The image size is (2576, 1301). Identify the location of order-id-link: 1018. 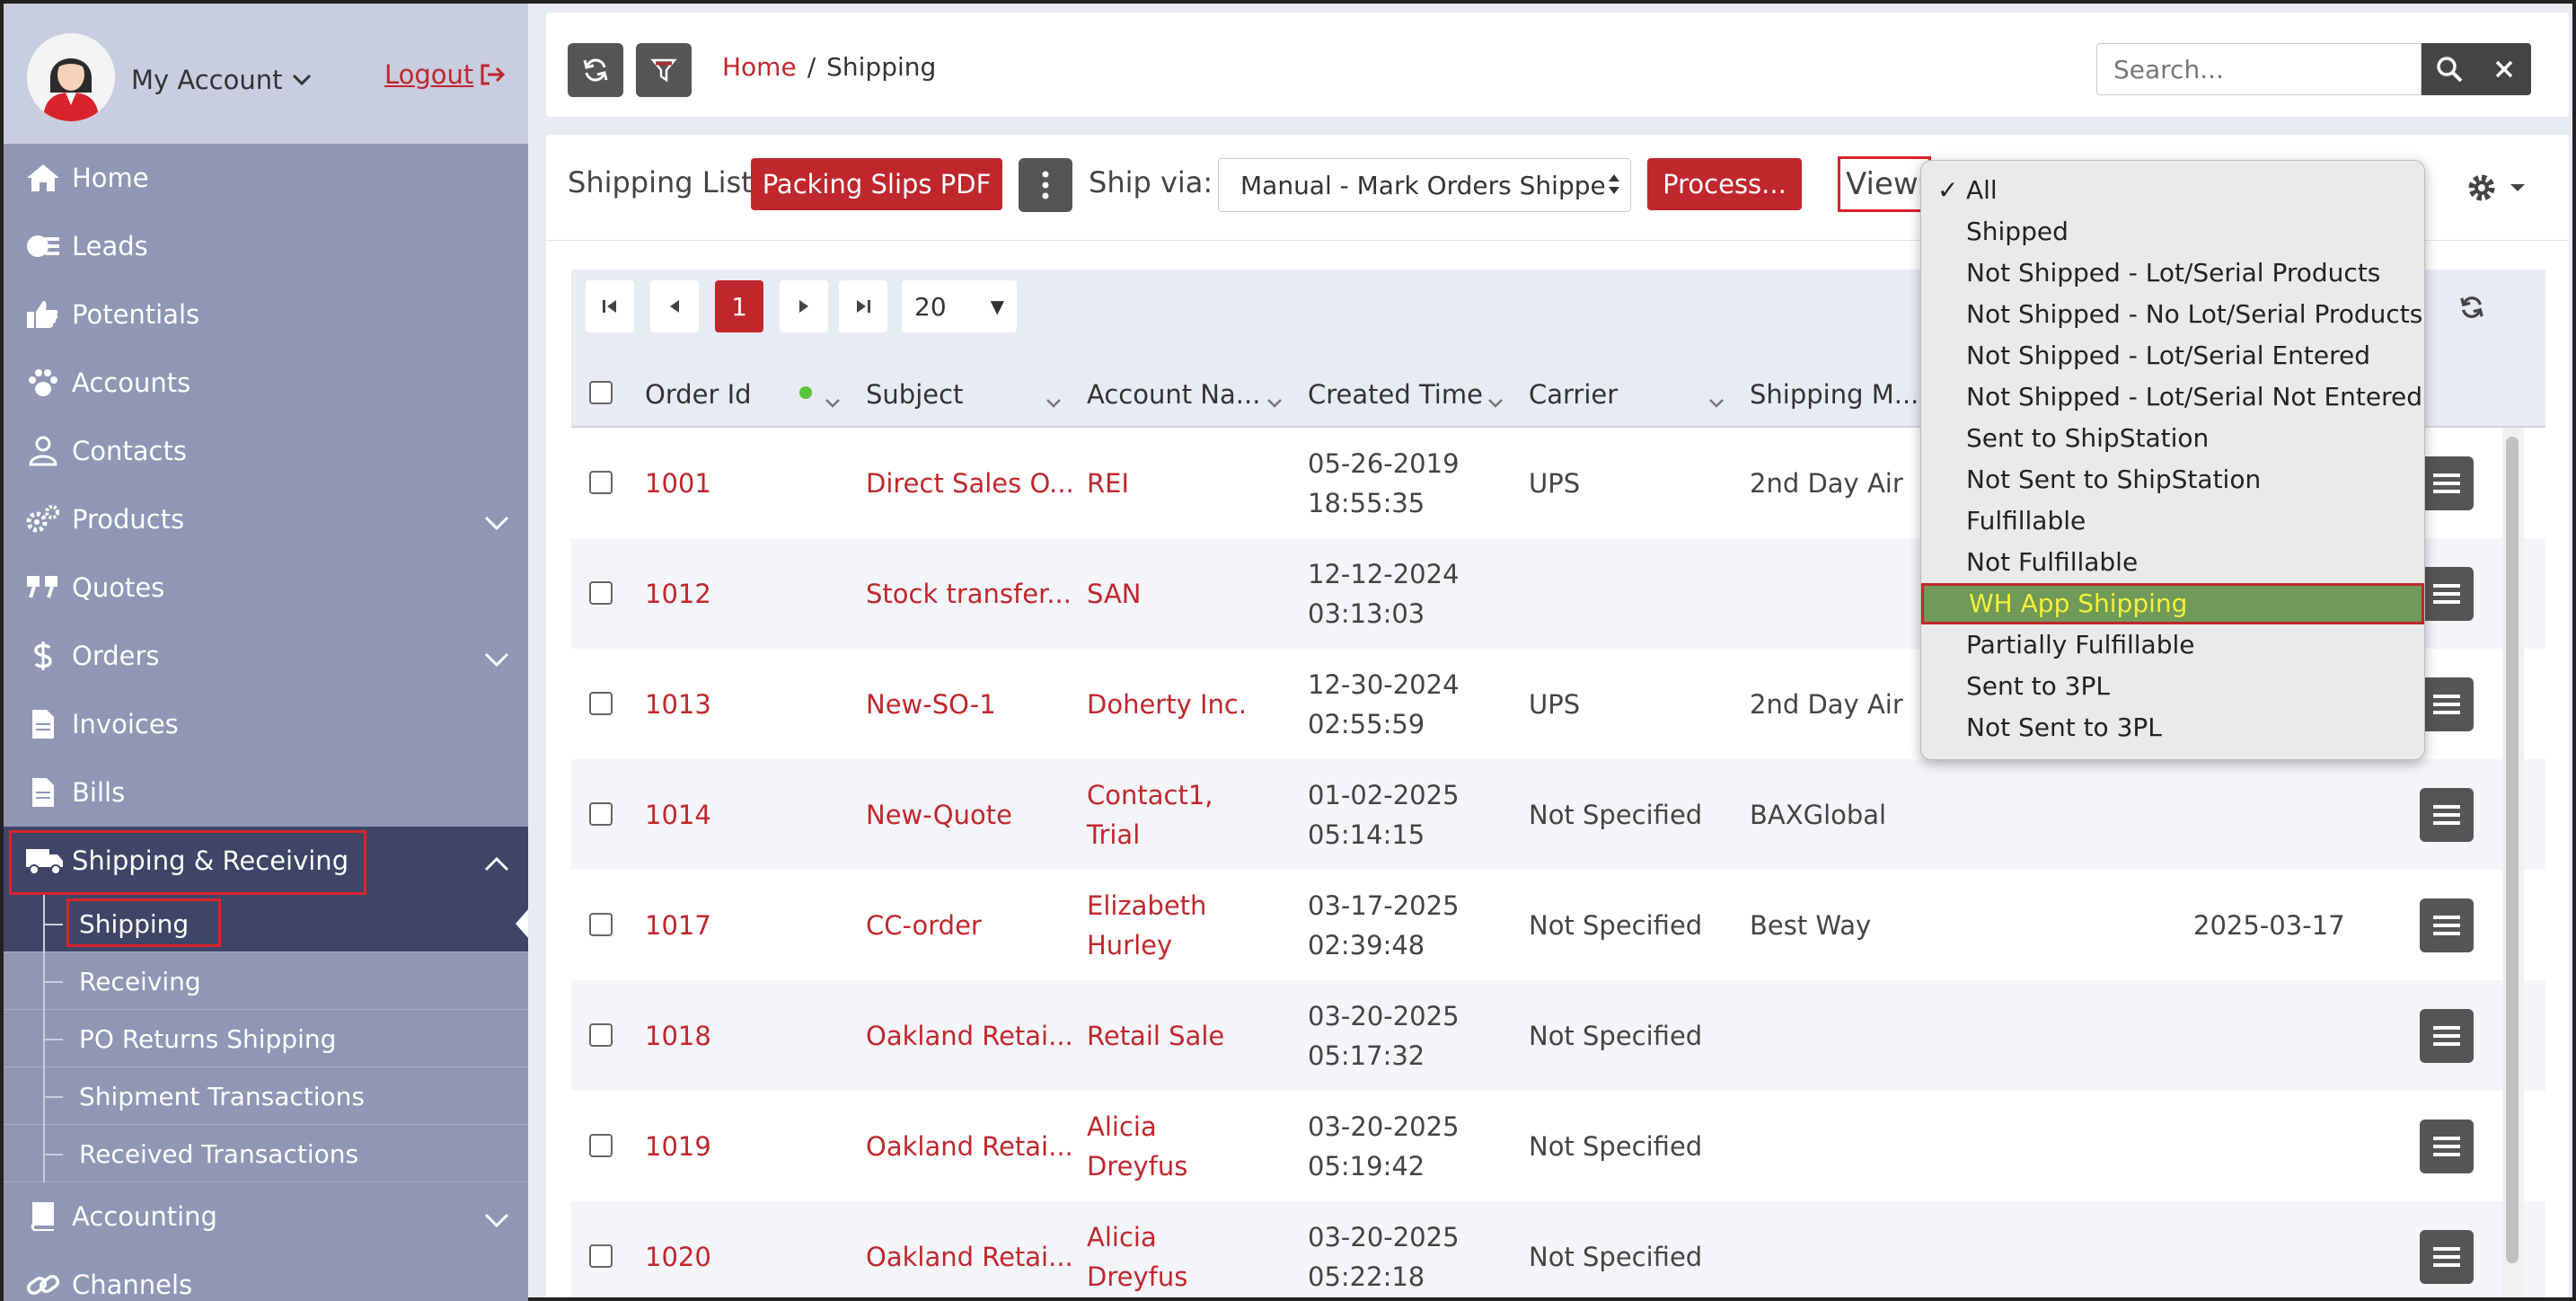
(678, 1036).